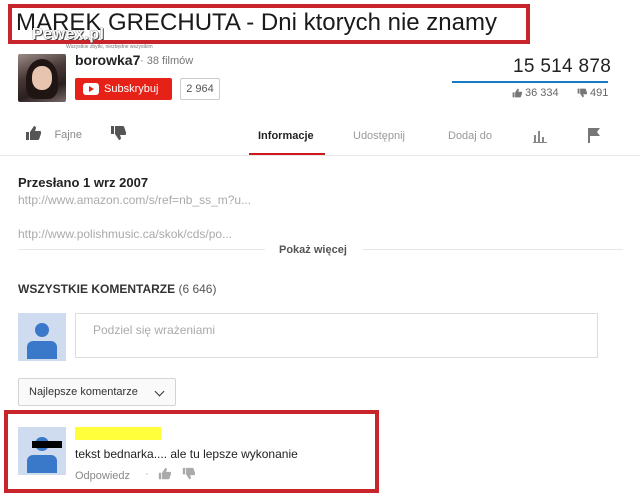  What do you see at coordinates (379, 136) in the screenshot?
I see `tab-udostepnij: Udostępnij` at bounding box center [379, 136].